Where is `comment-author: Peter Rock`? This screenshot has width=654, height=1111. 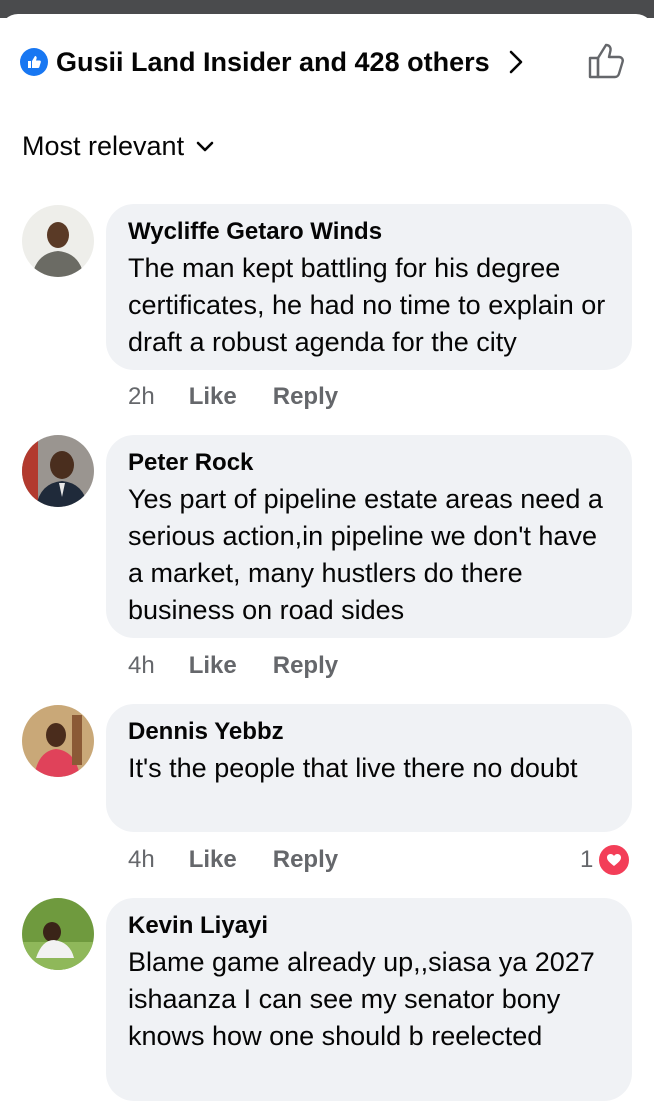 comment-author: Peter Rock is located at coordinates (370, 463).